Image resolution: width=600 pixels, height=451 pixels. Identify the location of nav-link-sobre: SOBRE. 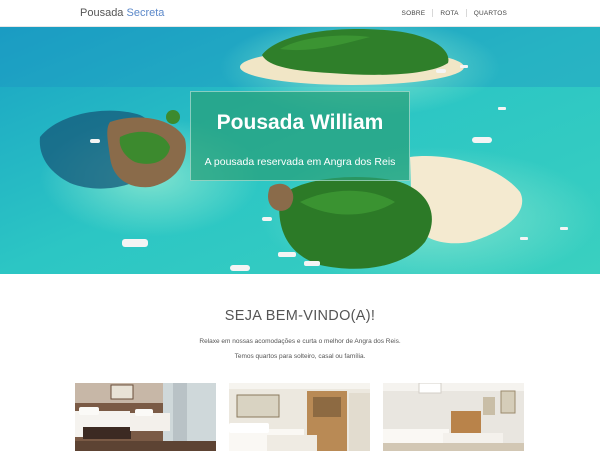
(414, 13).